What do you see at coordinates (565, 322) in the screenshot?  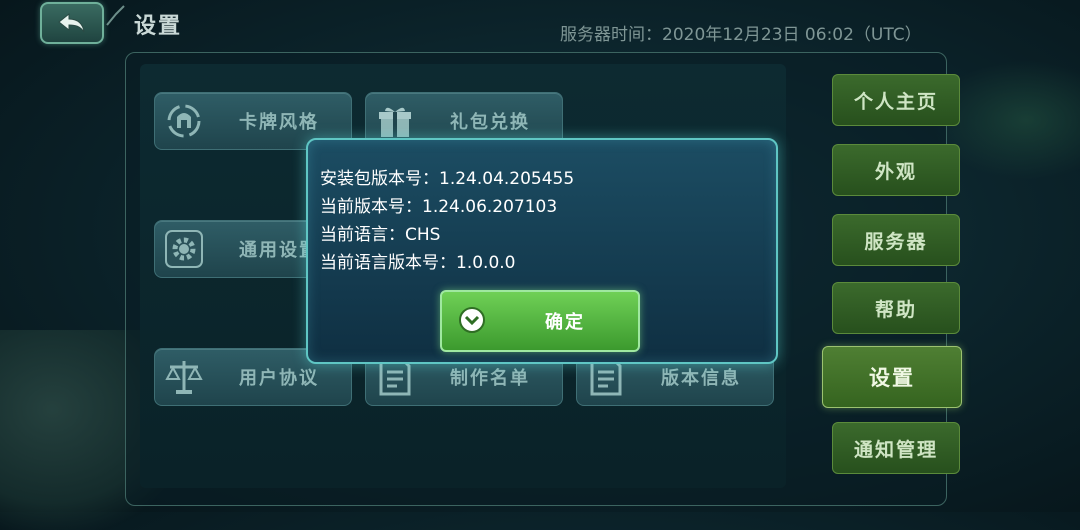 I see `confirm-label: 确定` at bounding box center [565, 322].